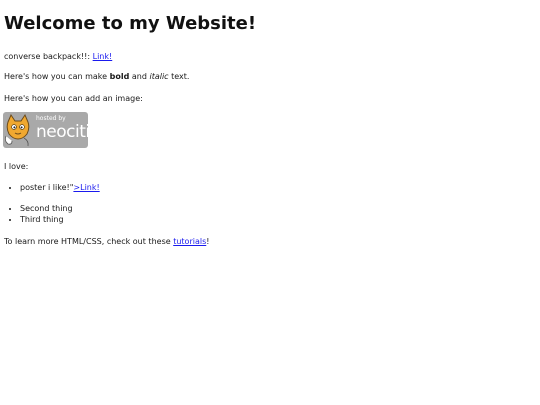 The width and height of the screenshot is (540, 405). Describe the element at coordinates (103, 56) in the screenshot. I see `intro-link: Link!` at that location.